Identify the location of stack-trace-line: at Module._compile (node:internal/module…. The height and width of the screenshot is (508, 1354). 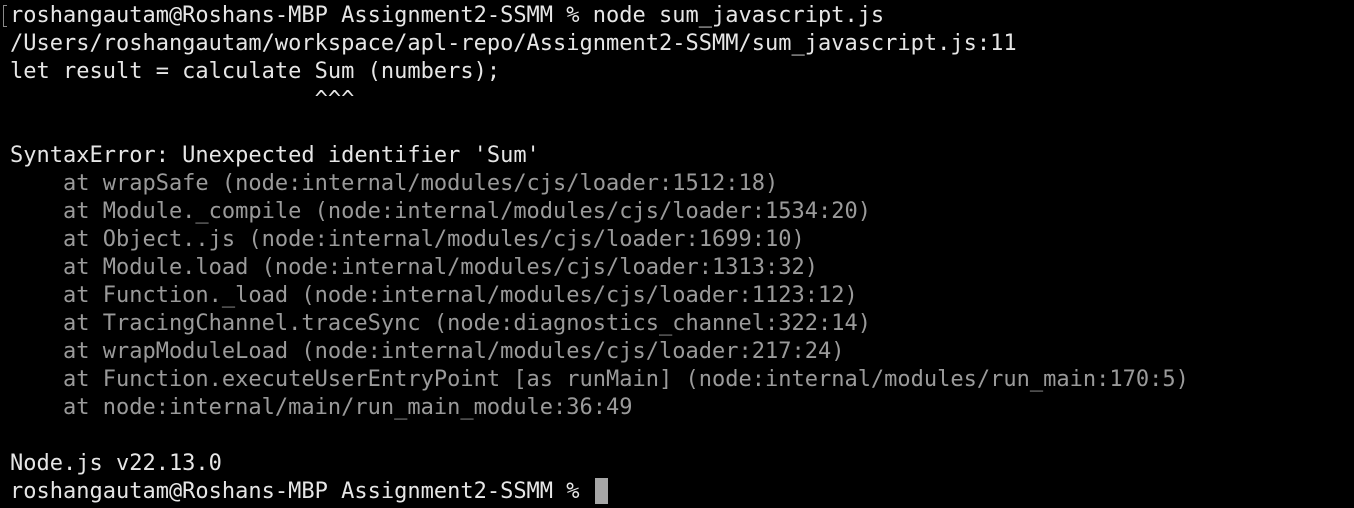
(440, 211).